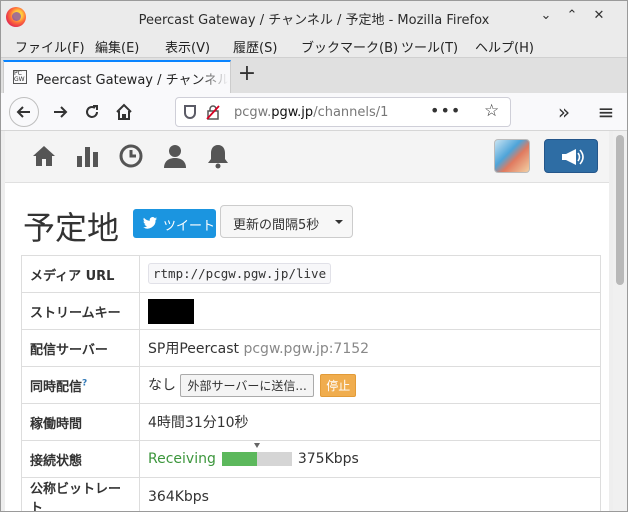 The height and width of the screenshot is (512, 628). I want to click on media-url-key: メディア URL, so click(80, 274).